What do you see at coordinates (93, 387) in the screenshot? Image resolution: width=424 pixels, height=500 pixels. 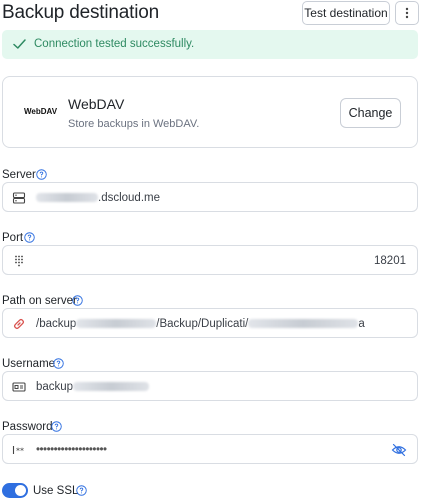 I see `username-value: backup` at bounding box center [93, 387].